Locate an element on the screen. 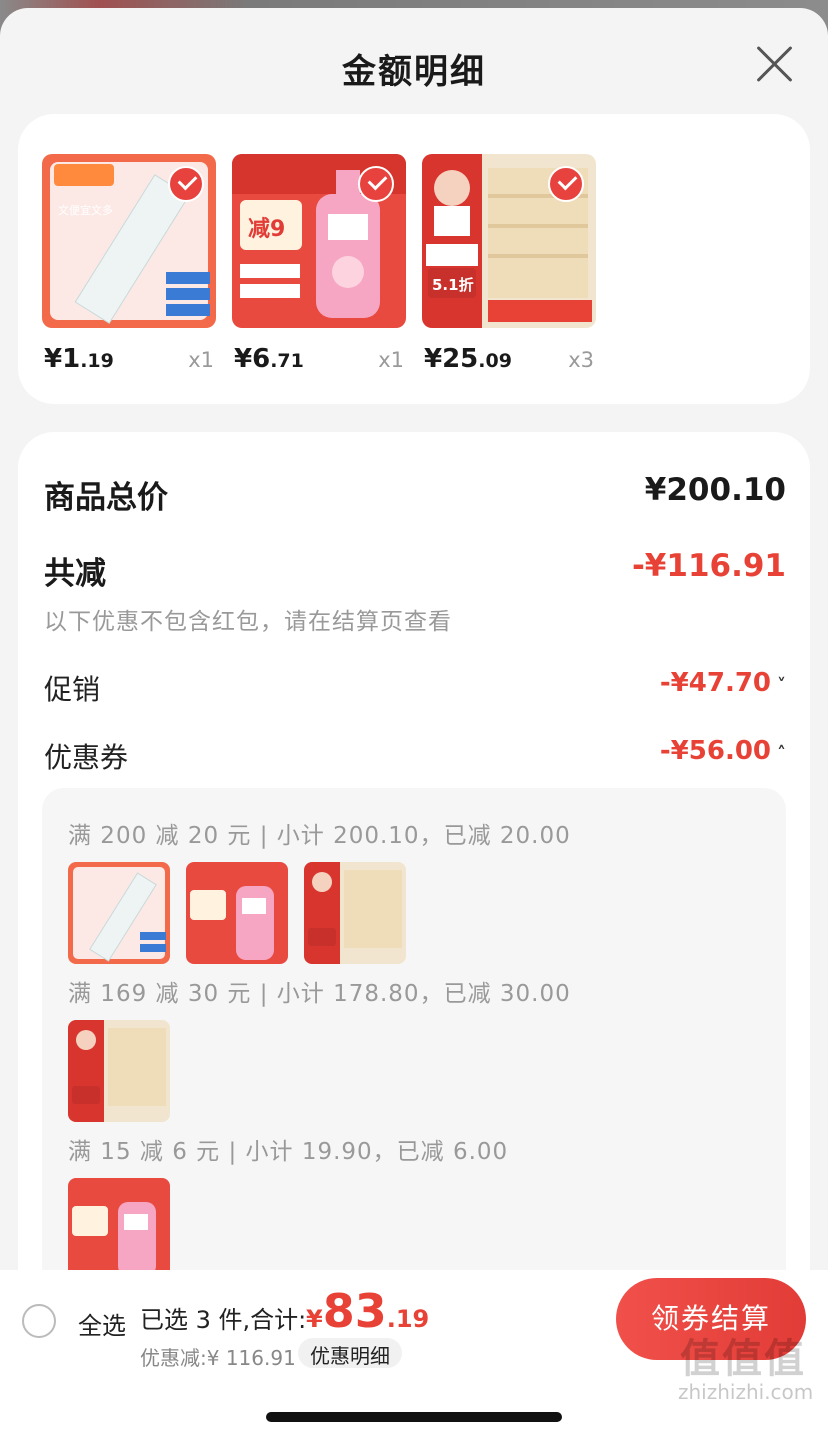  home-indicator is located at coordinates (414, 1417).